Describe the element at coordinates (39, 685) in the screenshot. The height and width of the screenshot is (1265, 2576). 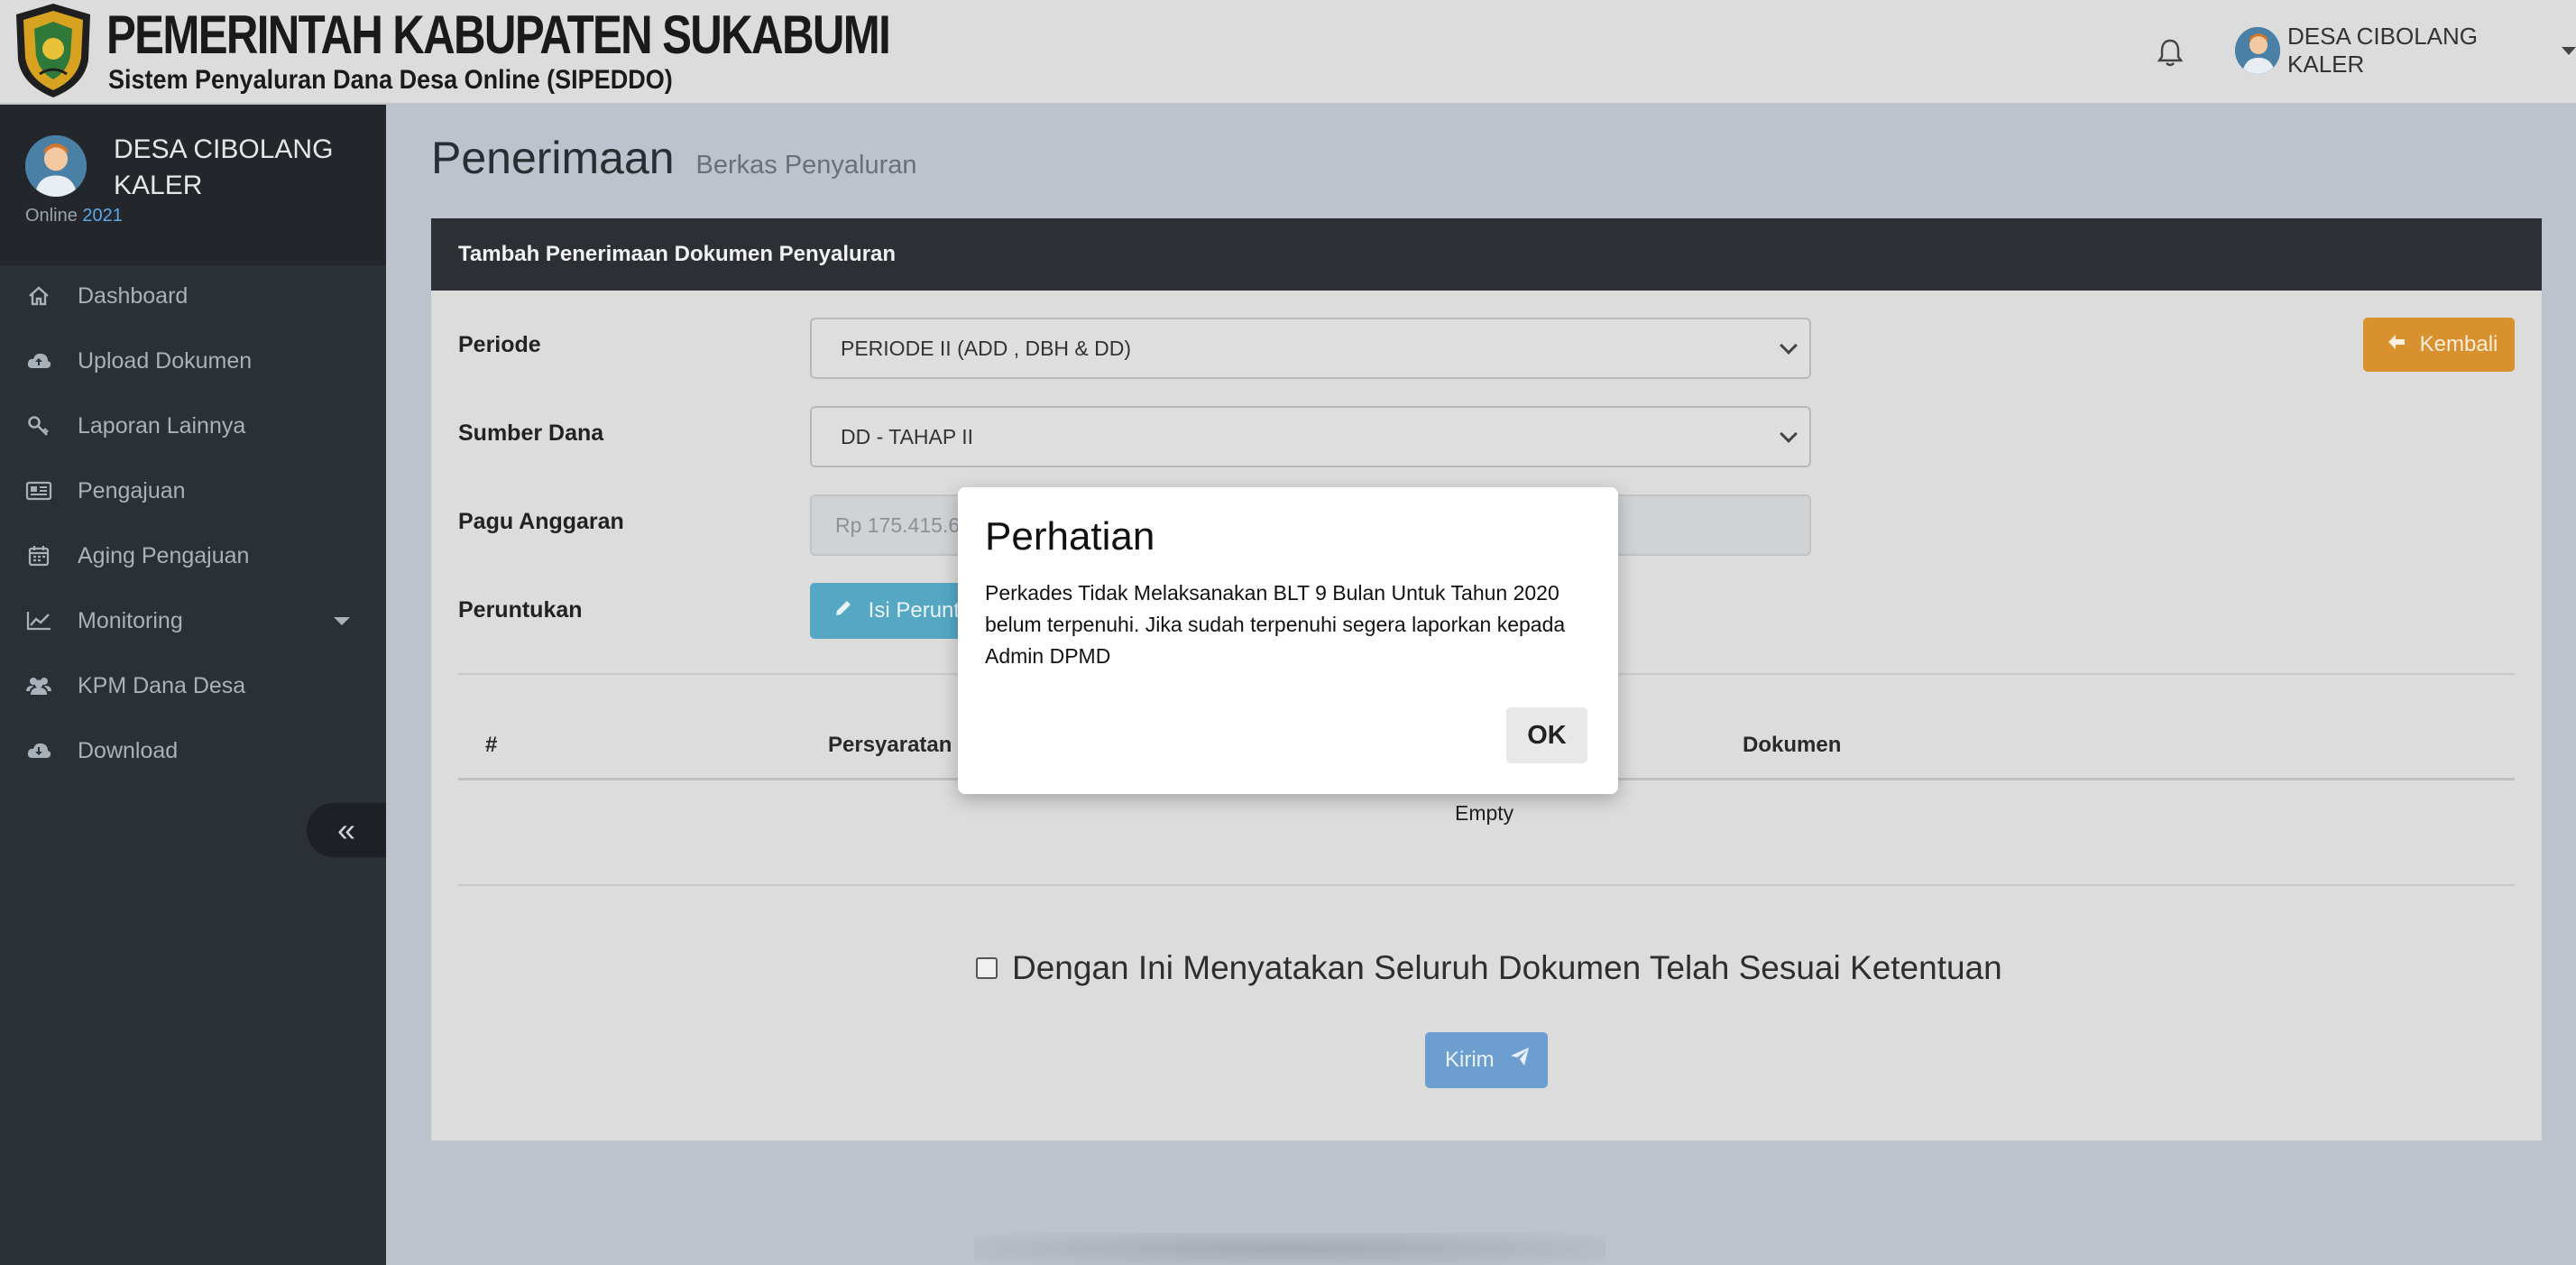
I see `users-icon` at that location.